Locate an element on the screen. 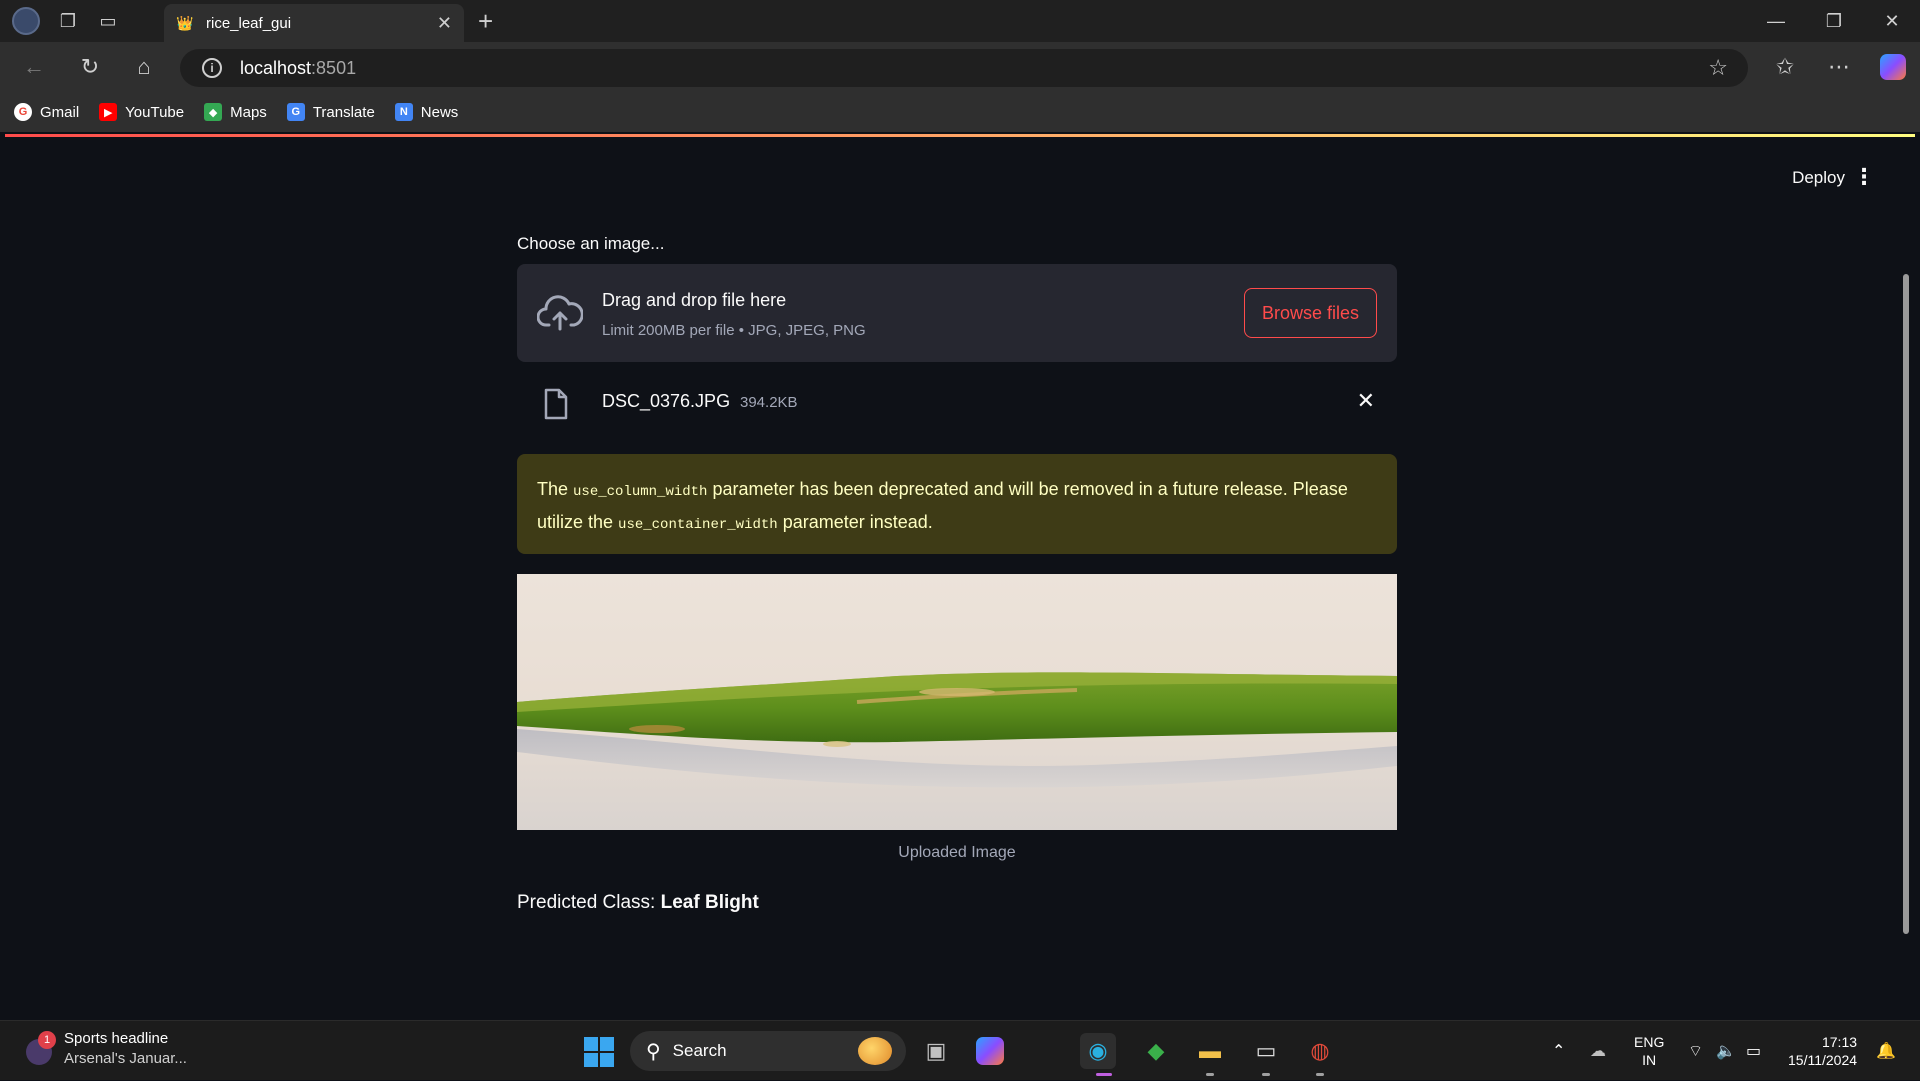  bookmark-maps: ◆ Maps is located at coordinates (235, 112).